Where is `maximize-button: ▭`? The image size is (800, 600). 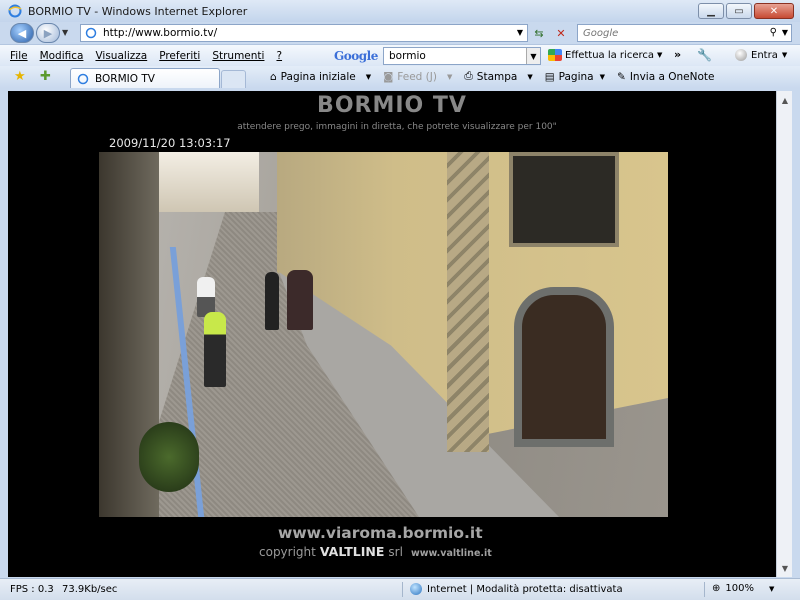 maximize-button: ▭ is located at coordinates (739, 11).